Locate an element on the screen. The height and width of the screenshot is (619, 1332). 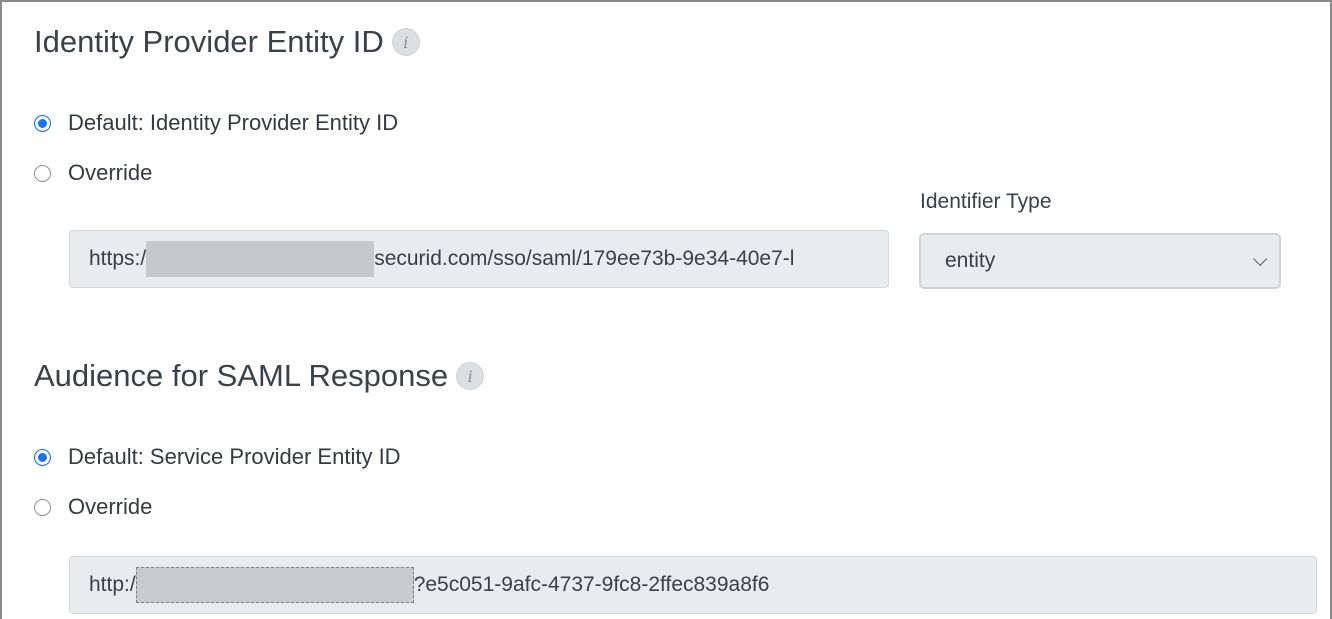
idp-entity-id-heading: Identity Provider Entity ID i is located at coordinates (227, 42).